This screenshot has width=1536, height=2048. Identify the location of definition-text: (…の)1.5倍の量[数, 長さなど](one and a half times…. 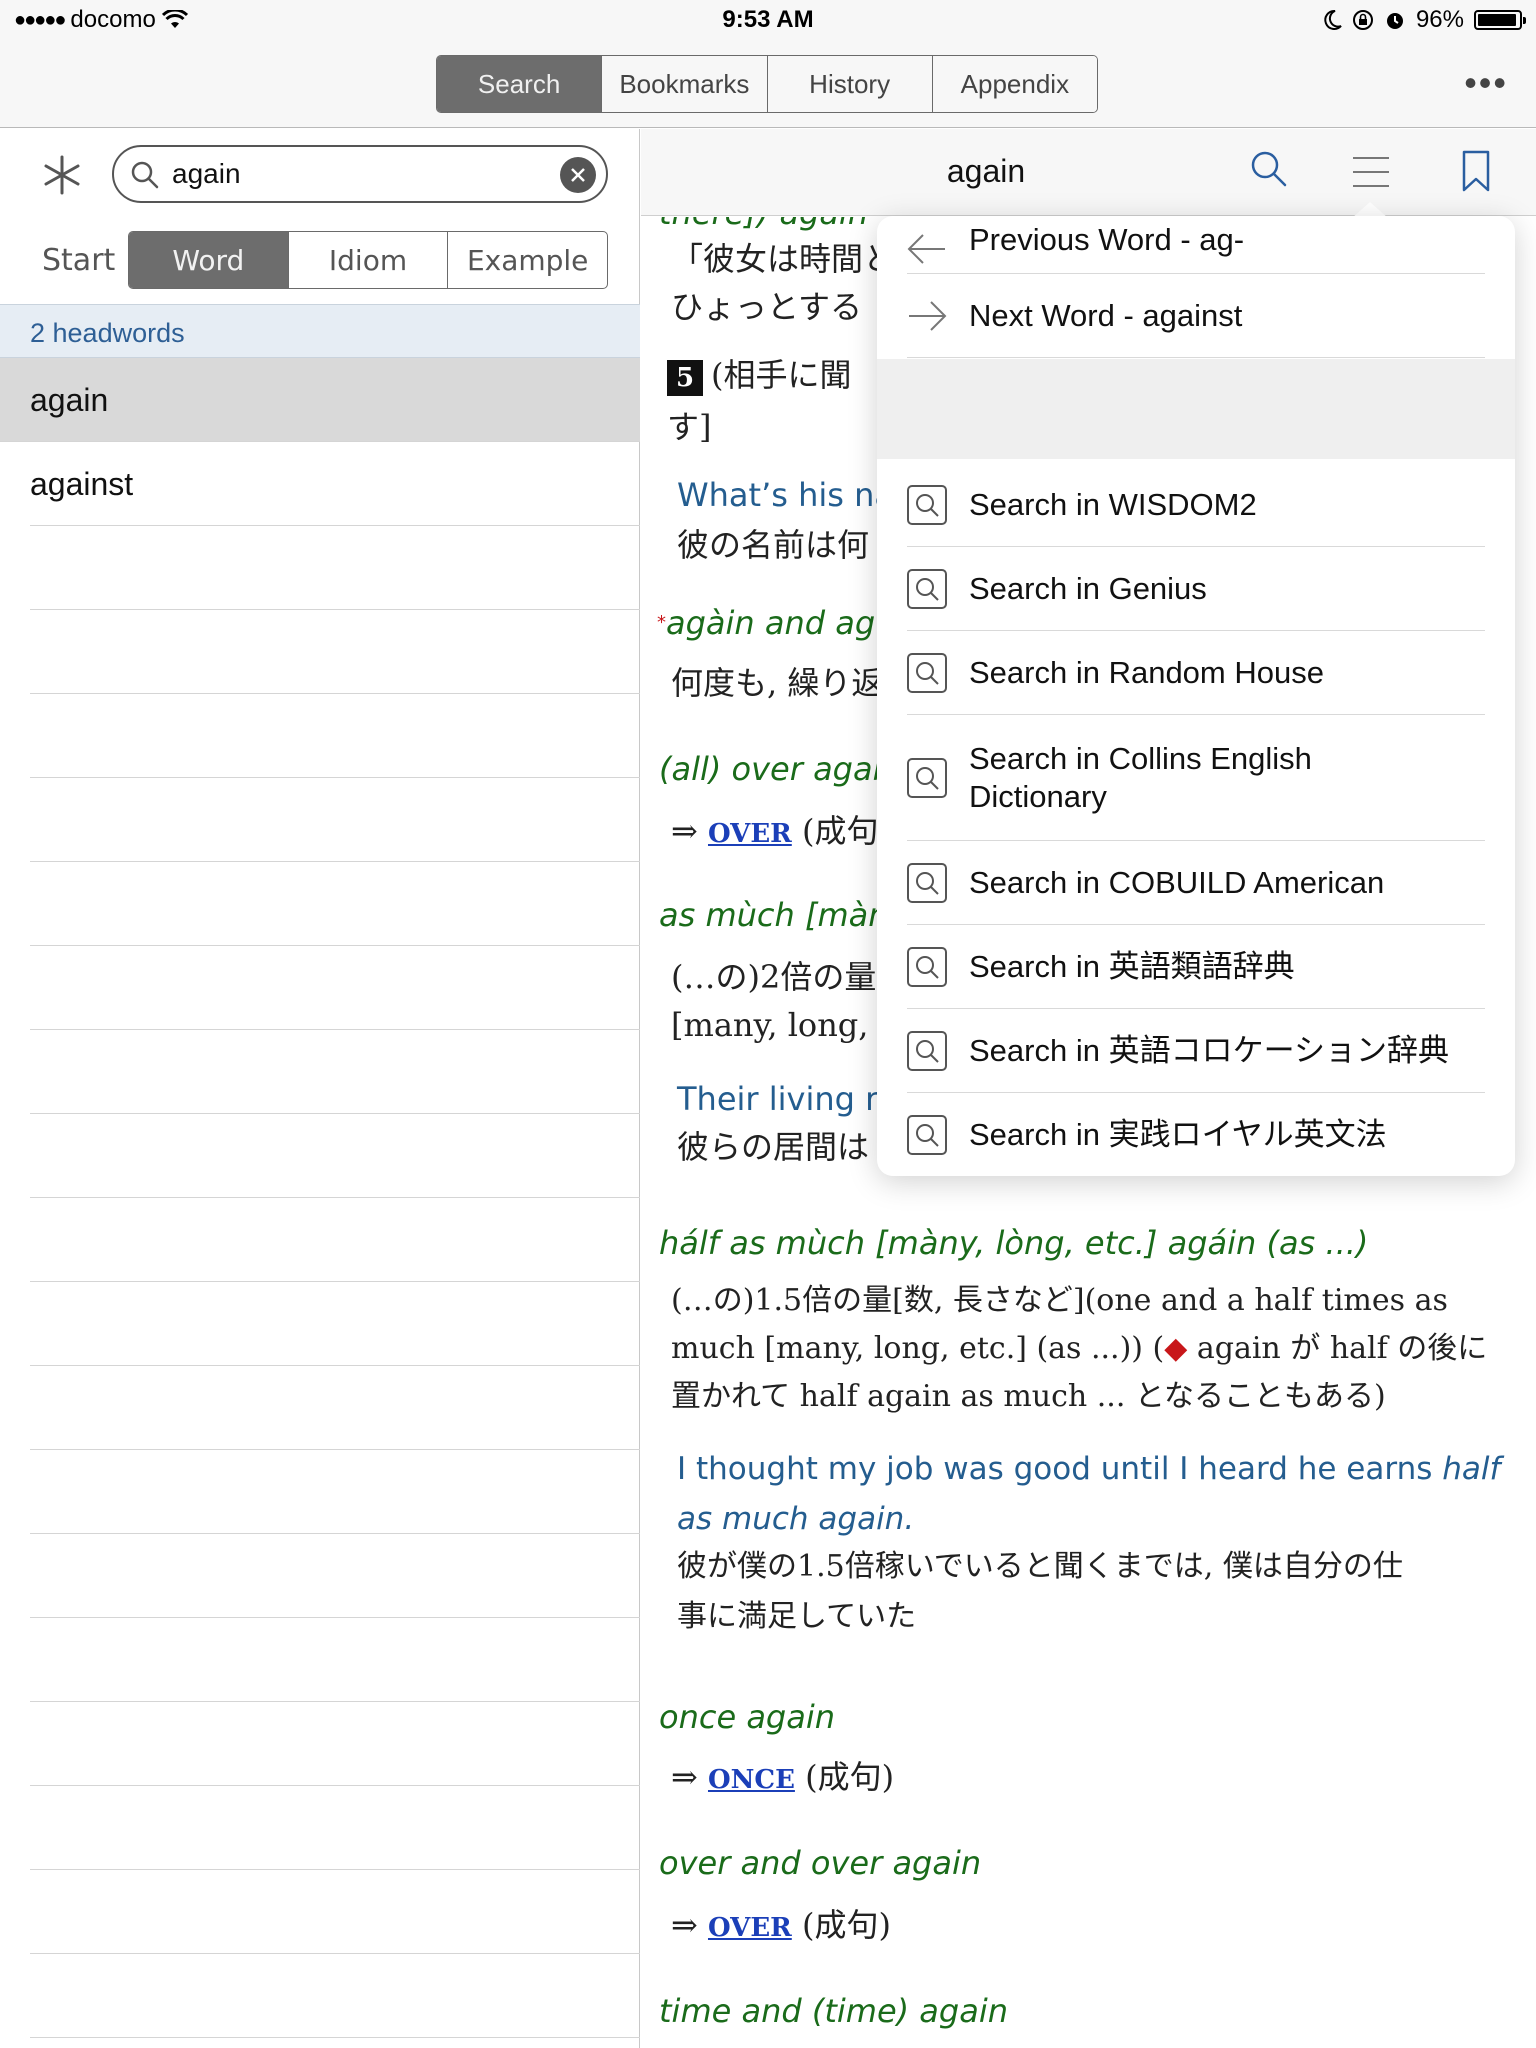
(1059, 1300).